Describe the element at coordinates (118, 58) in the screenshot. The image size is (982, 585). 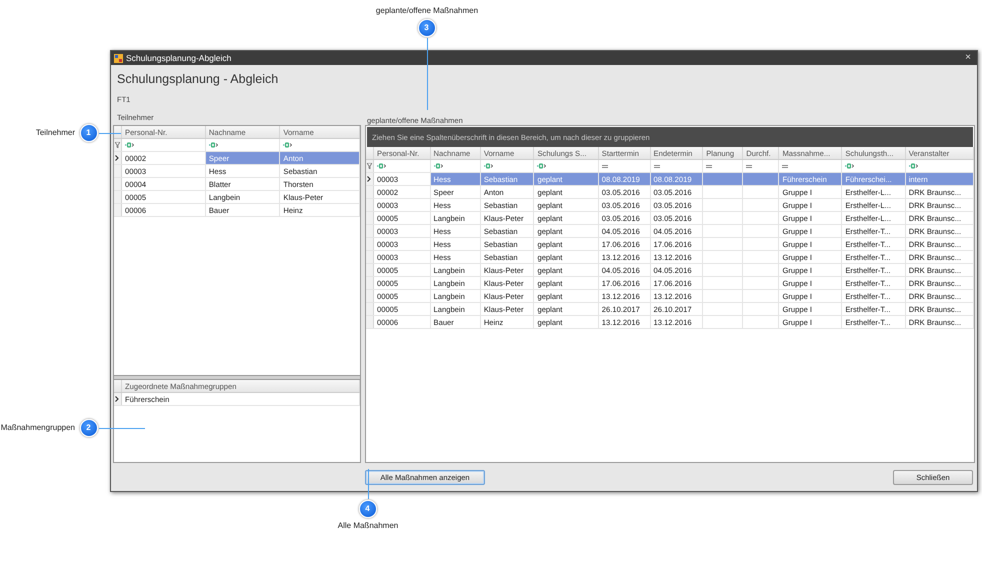
I see `app-icon` at that location.